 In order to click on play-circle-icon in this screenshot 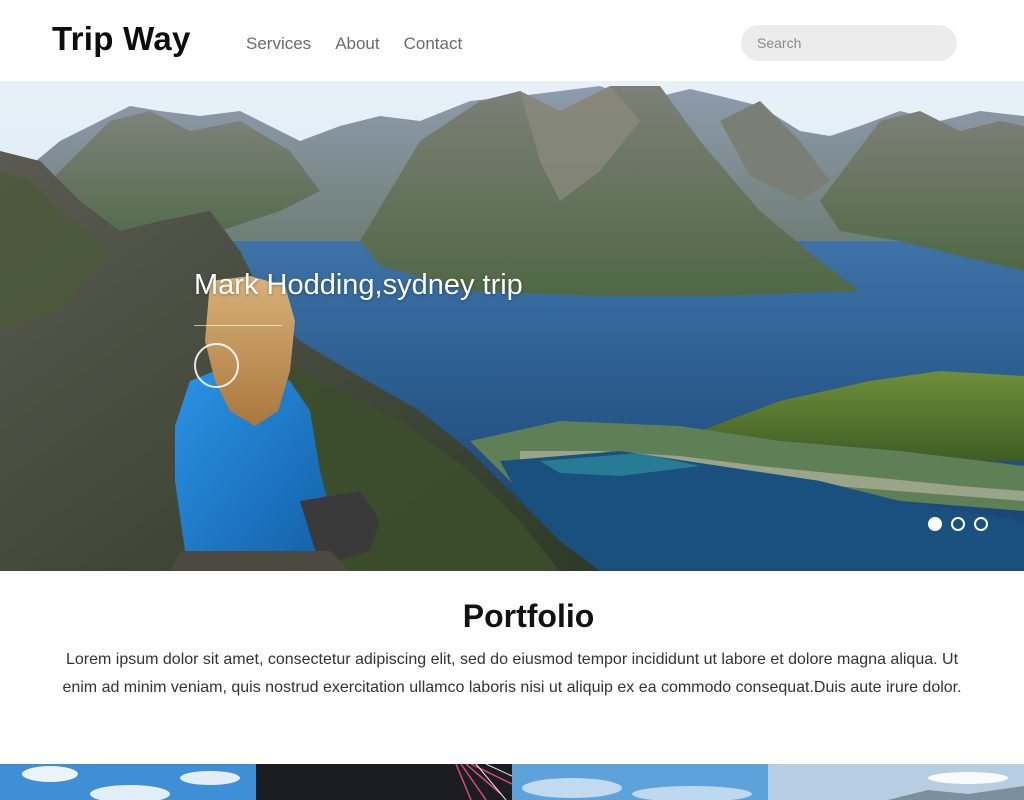, I will do `click(216, 365)`.